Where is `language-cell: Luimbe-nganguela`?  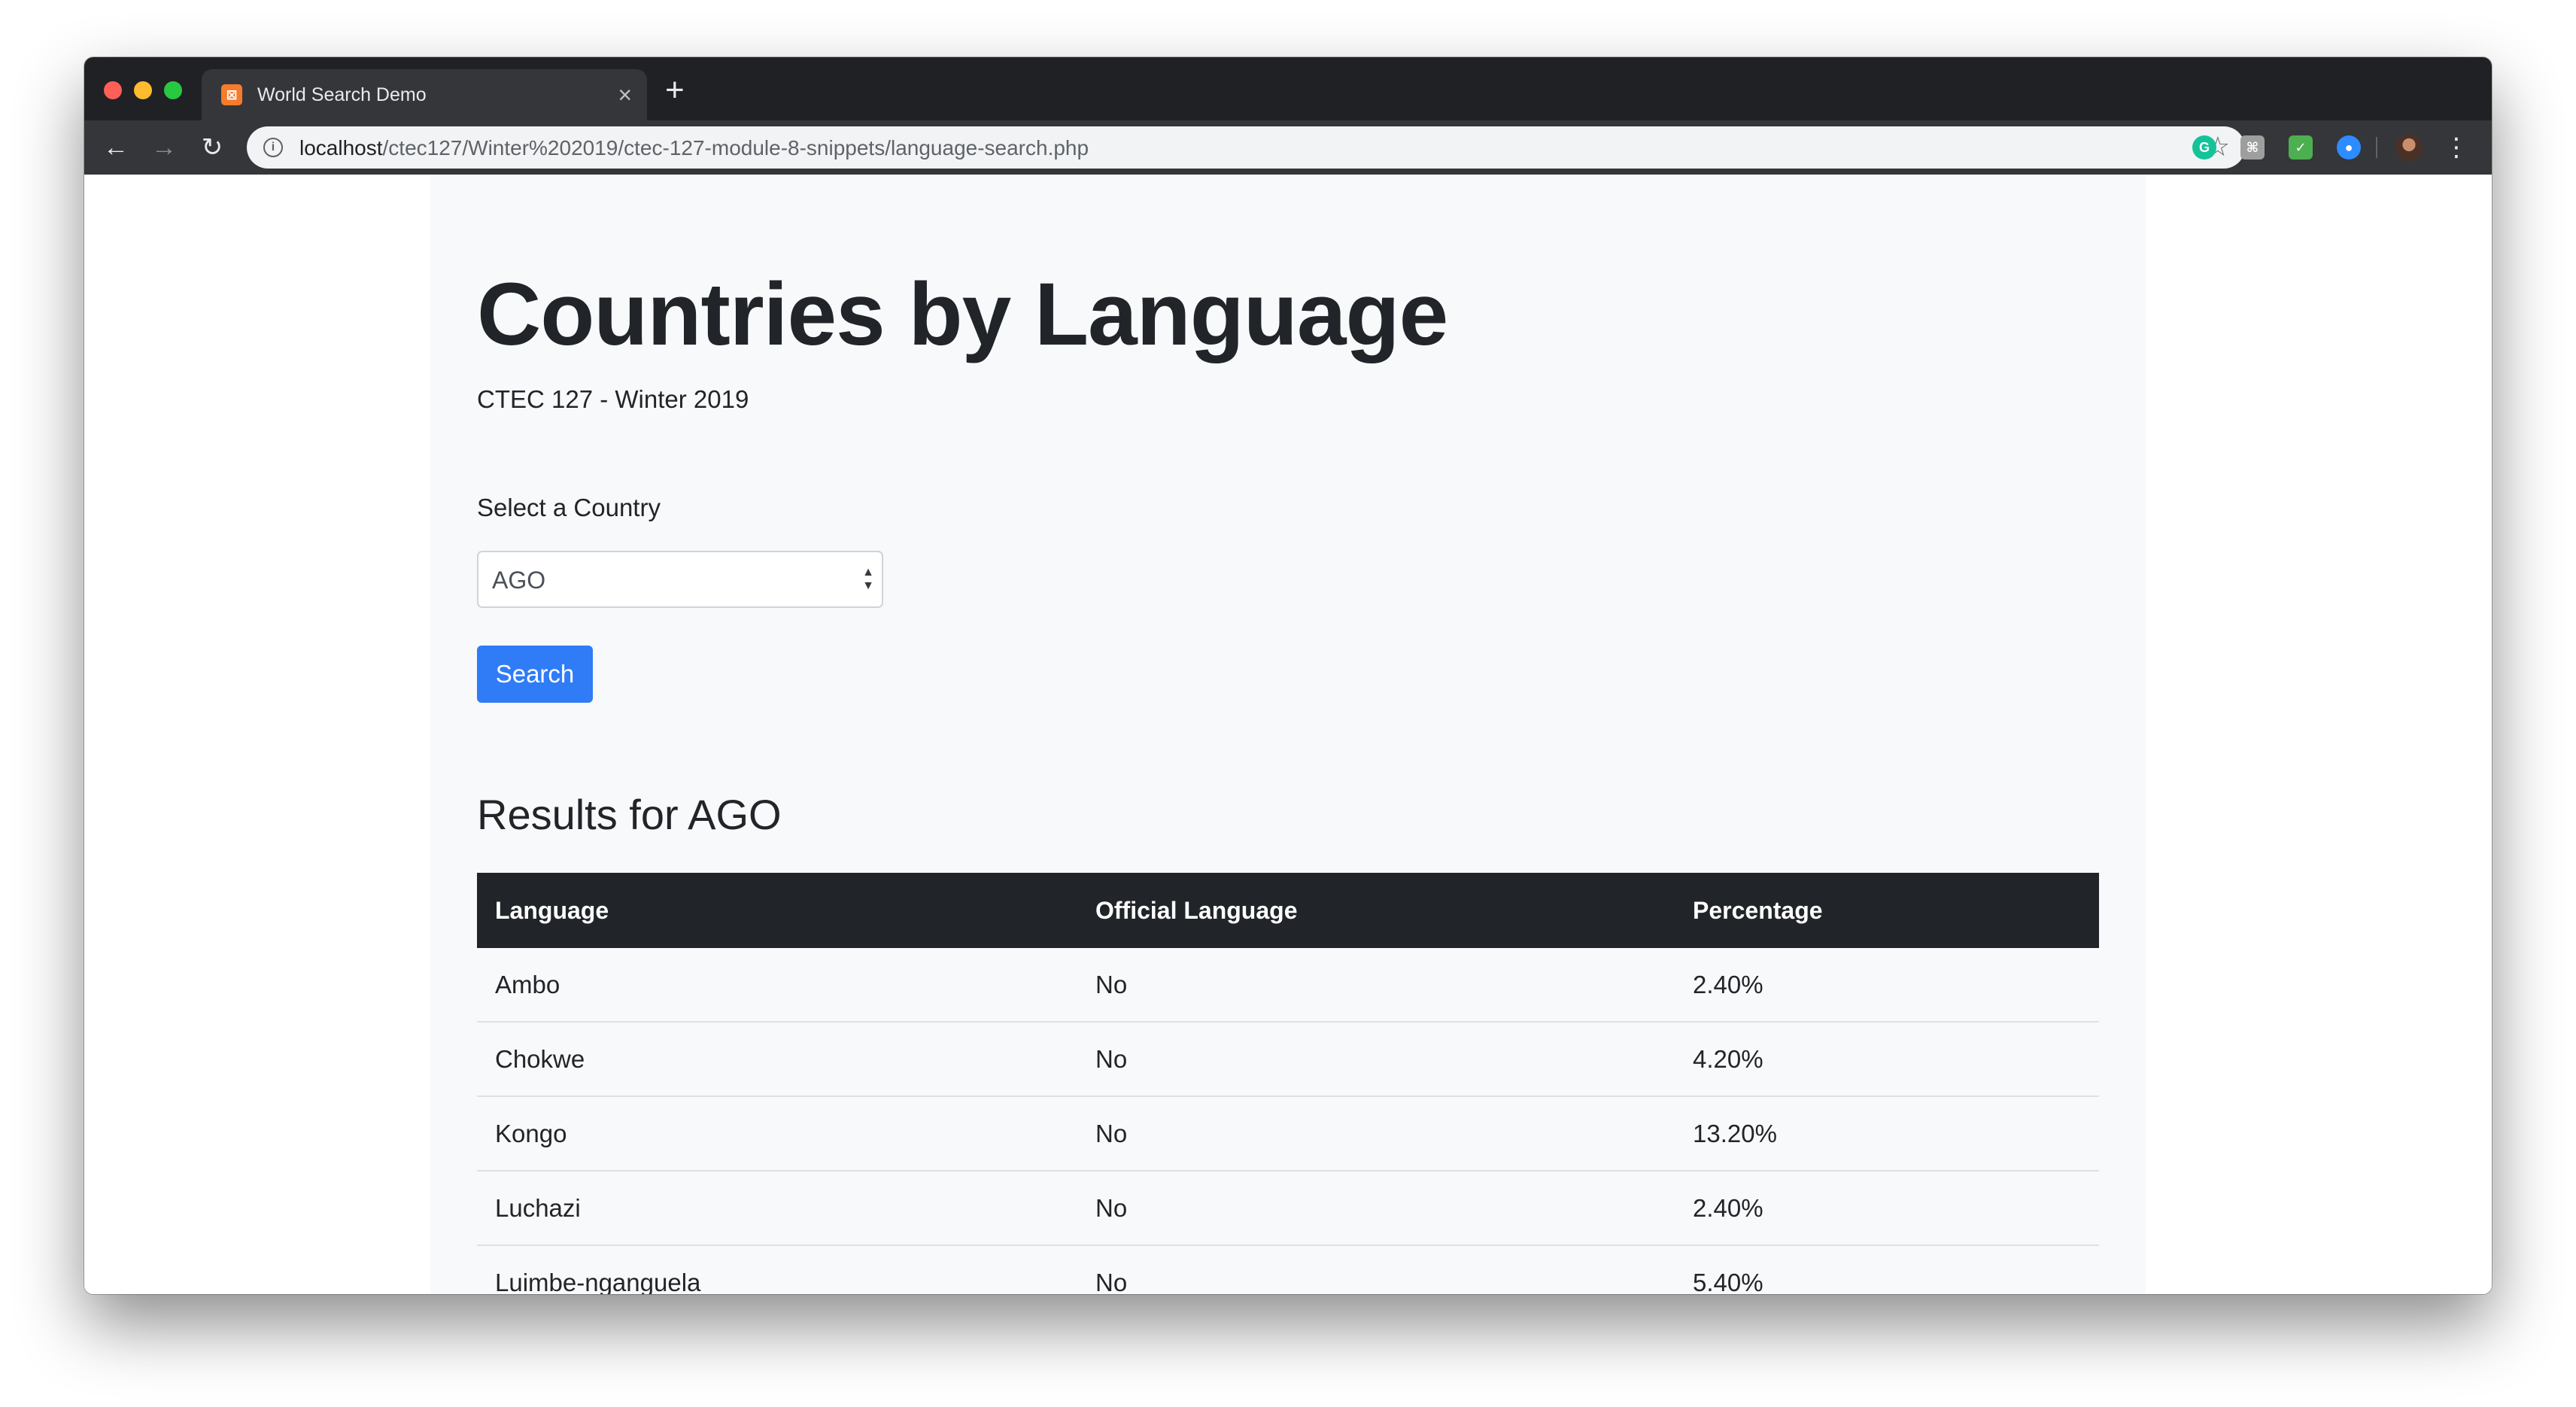 language-cell: Luimbe-nganguela is located at coordinates (598, 1281).